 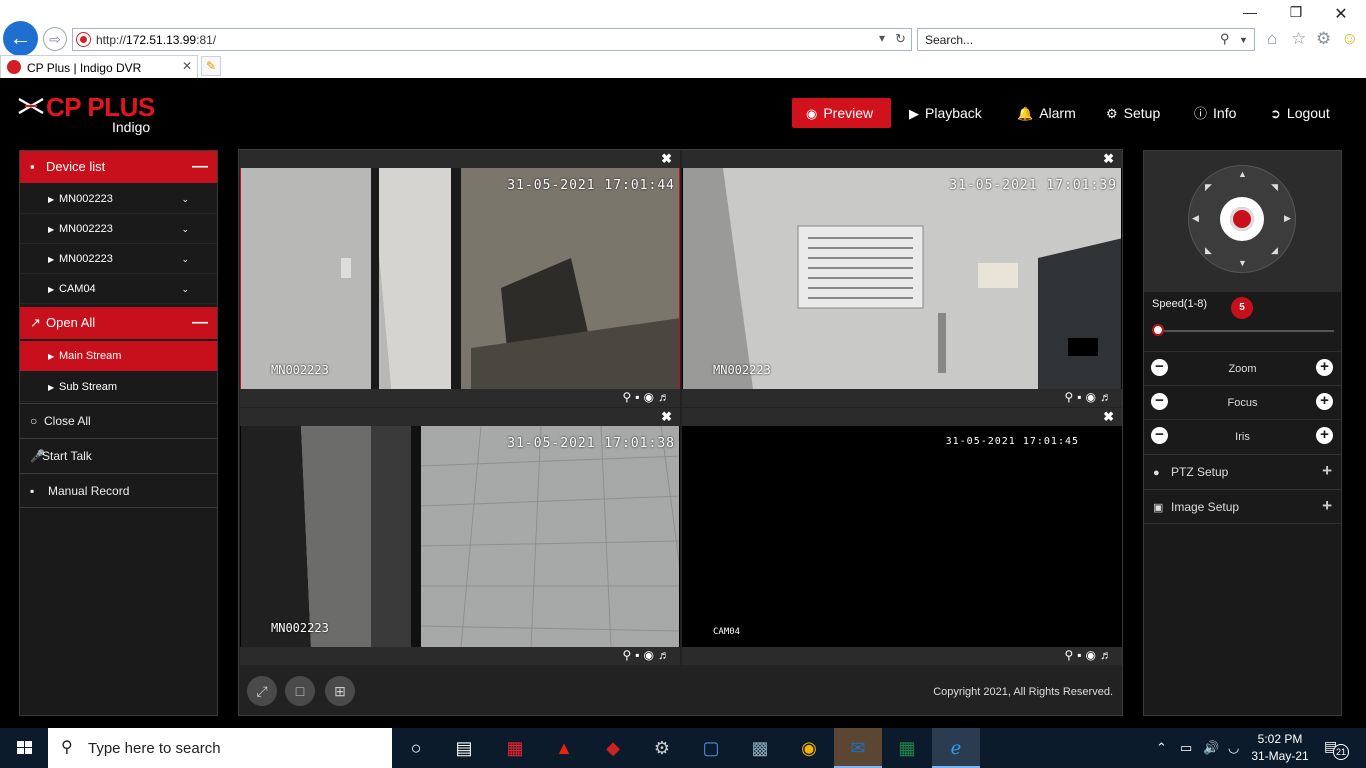 What do you see at coordinates (1280, 748) in the screenshot?
I see `system-clock: 5:02 PM 31-May-21` at bounding box center [1280, 748].